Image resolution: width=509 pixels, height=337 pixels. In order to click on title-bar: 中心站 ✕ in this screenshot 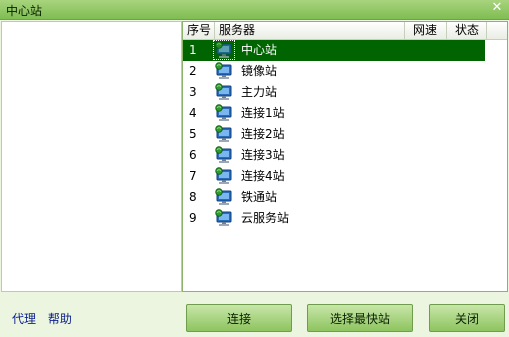, I will do `click(254, 10)`.